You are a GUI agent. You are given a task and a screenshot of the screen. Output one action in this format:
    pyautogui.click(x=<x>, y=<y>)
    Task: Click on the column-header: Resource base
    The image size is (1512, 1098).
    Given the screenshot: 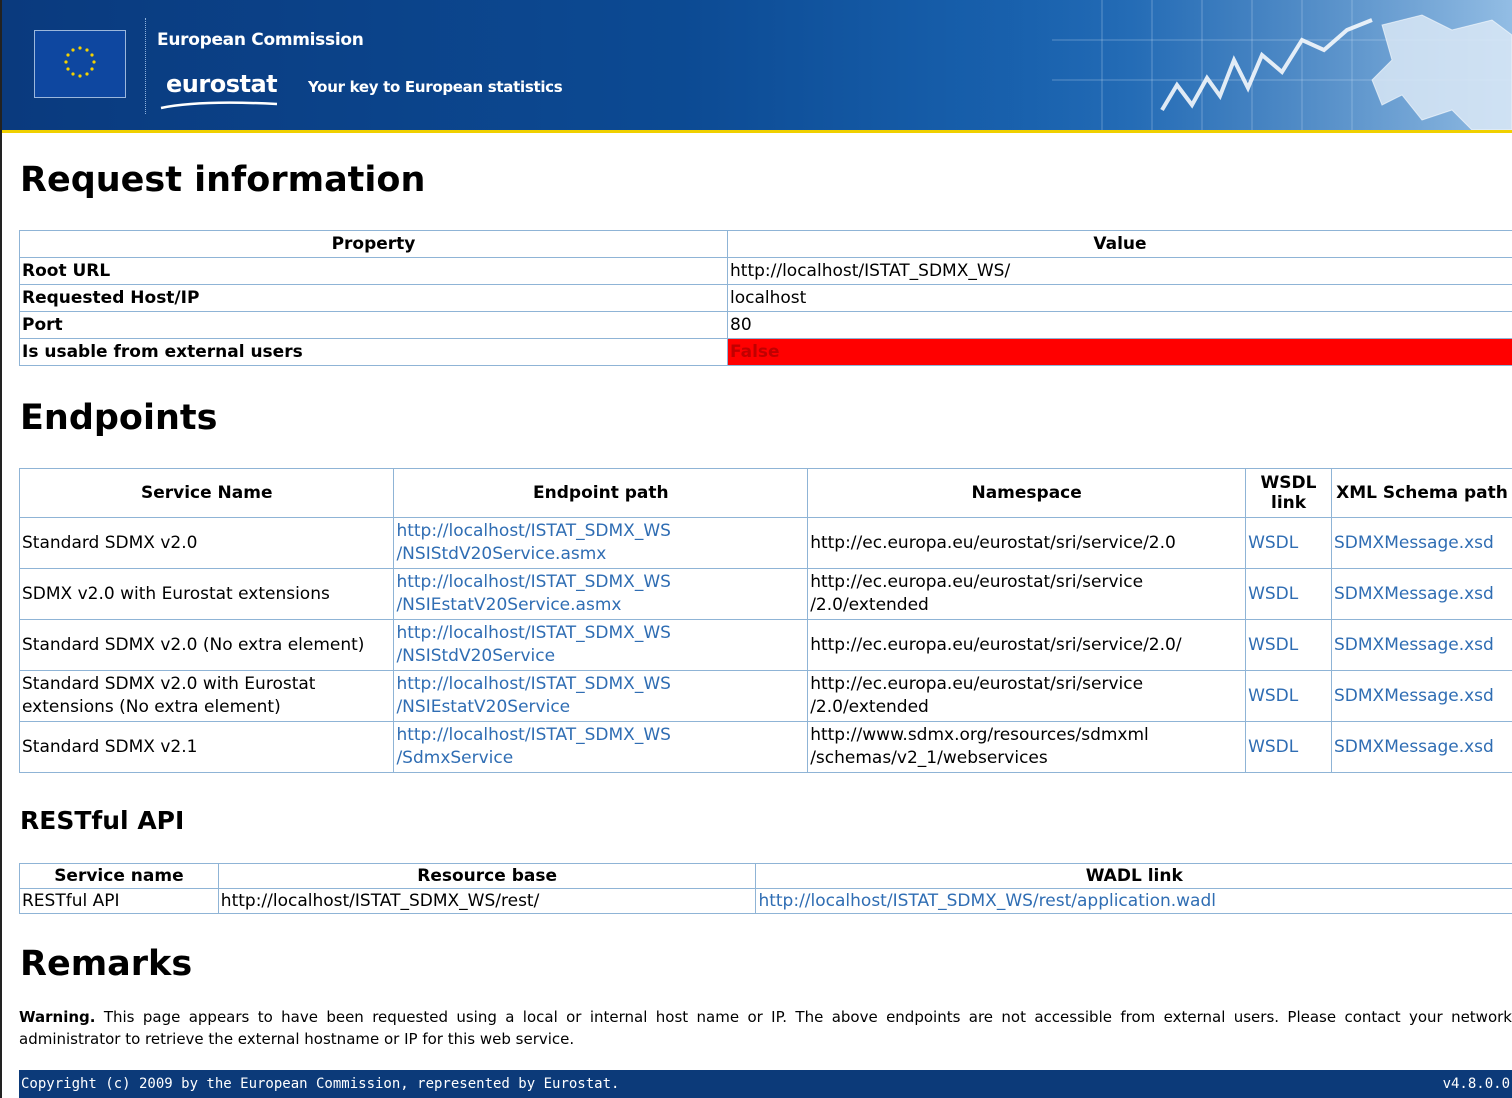 What is the action you would take?
    pyautogui.click(x=487, y=876)
    